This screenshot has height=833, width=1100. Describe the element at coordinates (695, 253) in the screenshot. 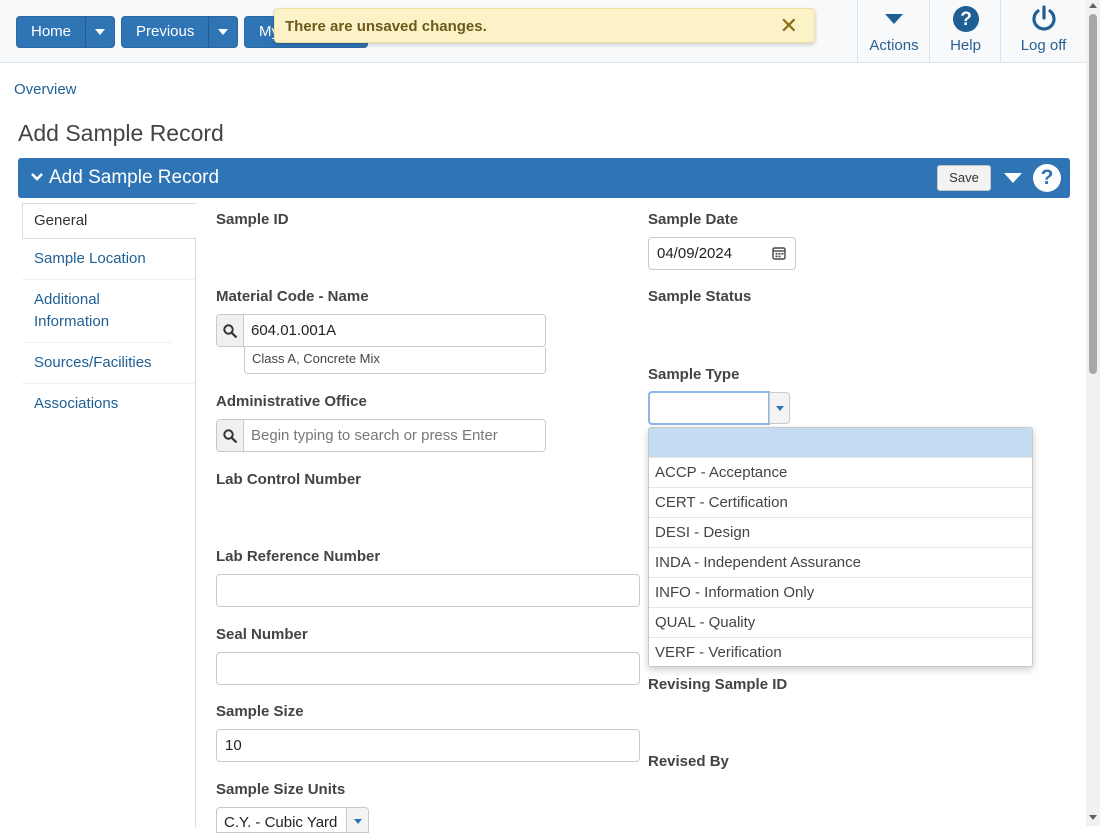

I see `sample-date-value: 04/09/2024` at that location.